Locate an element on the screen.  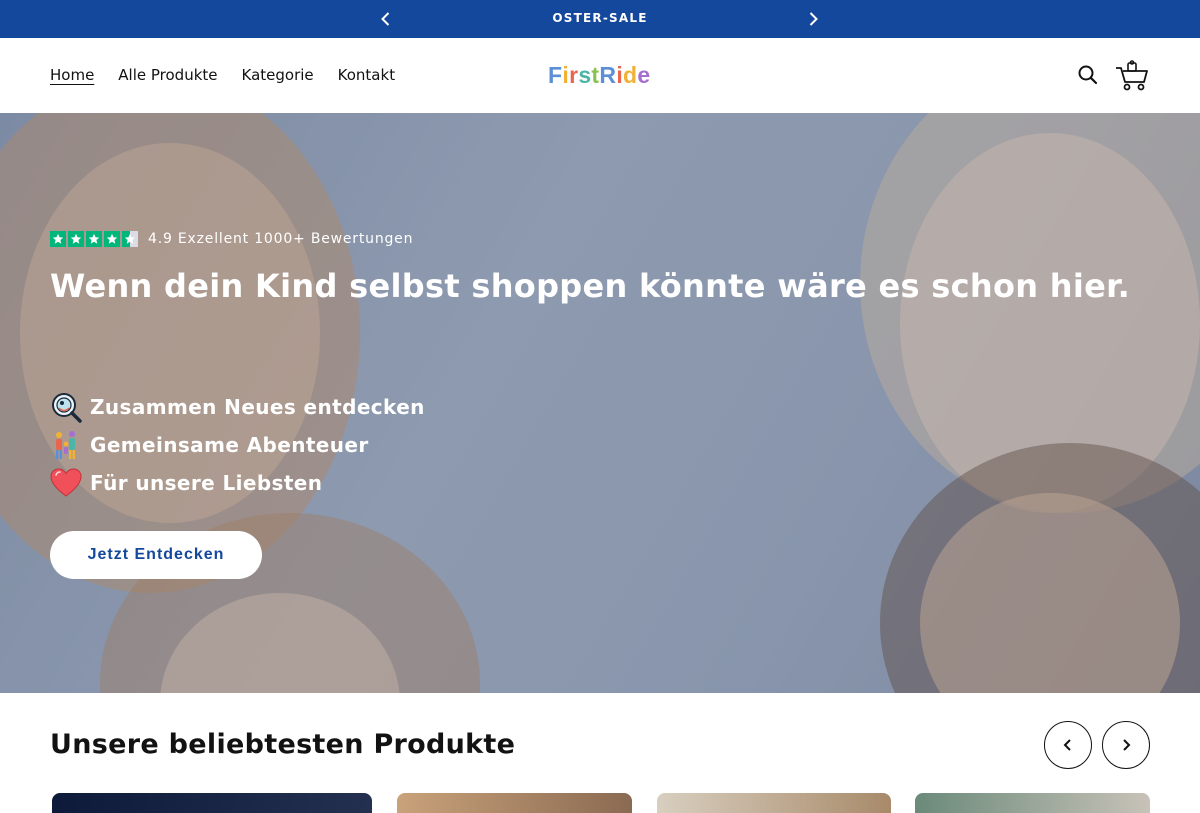
feature-label: Für unsere Liebsten is located at coordinates (206, 483).